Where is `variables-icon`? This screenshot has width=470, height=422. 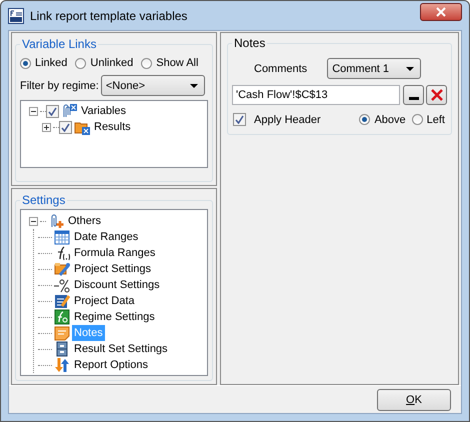
variables-icon is located at coordinates (69, 111).